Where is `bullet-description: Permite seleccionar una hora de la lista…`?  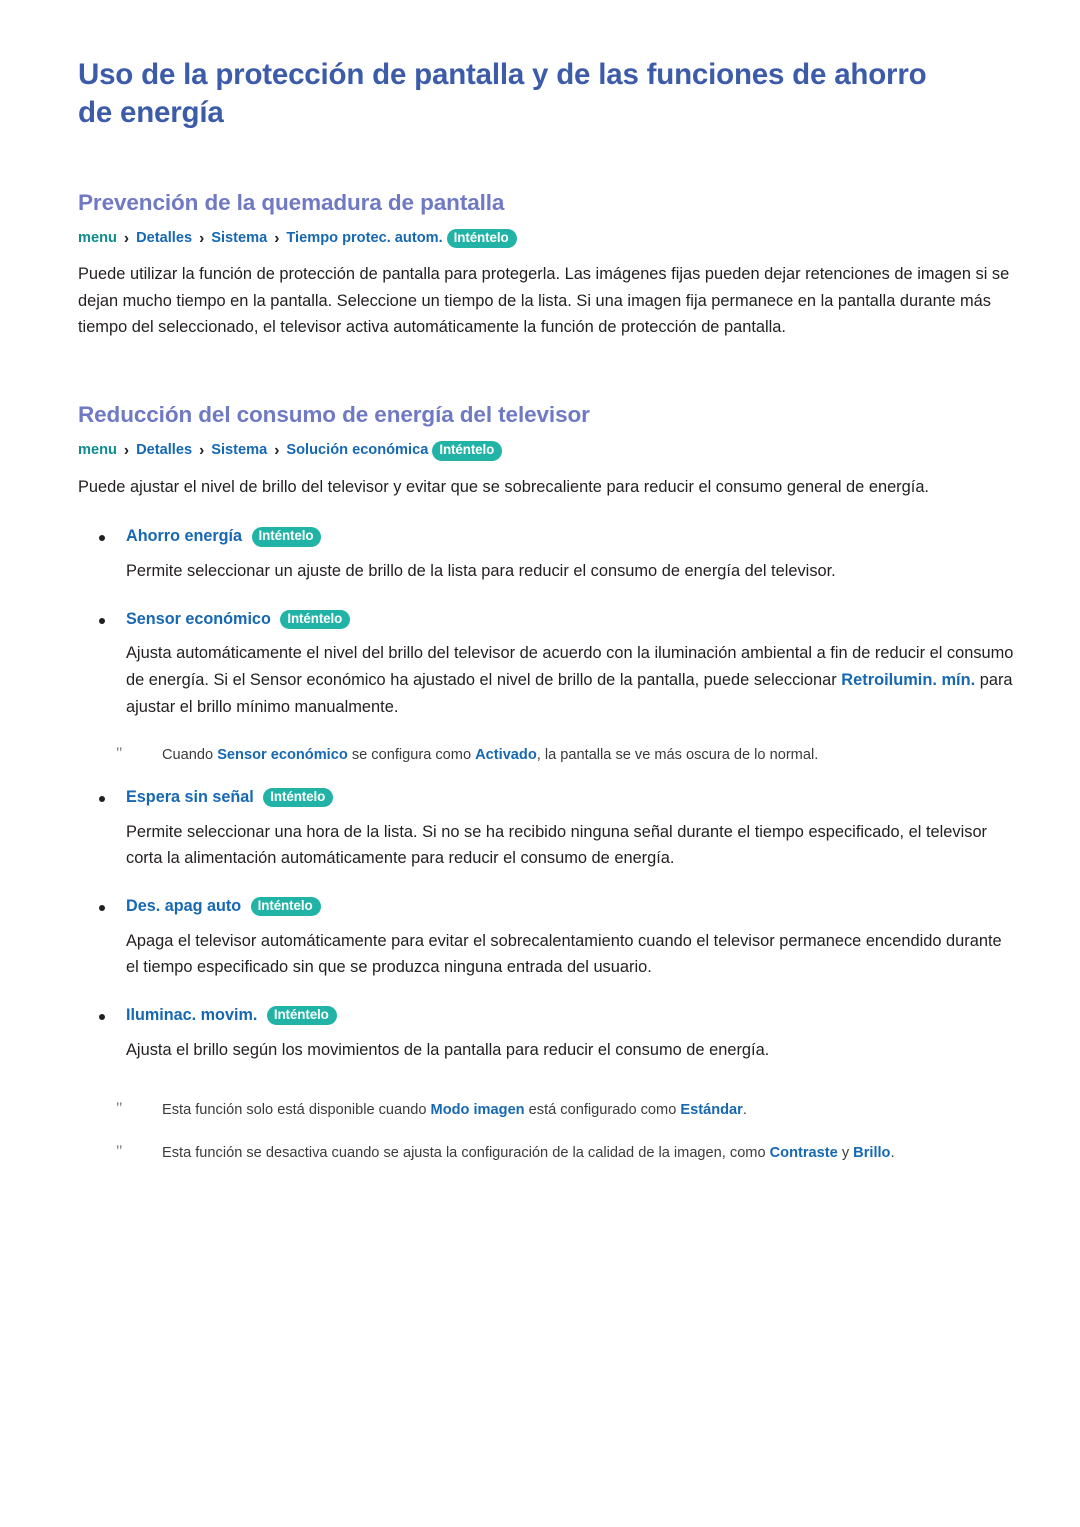
bullet-description: Permite seleccionar una hora de la lista… is located at coordinates (557, 845).